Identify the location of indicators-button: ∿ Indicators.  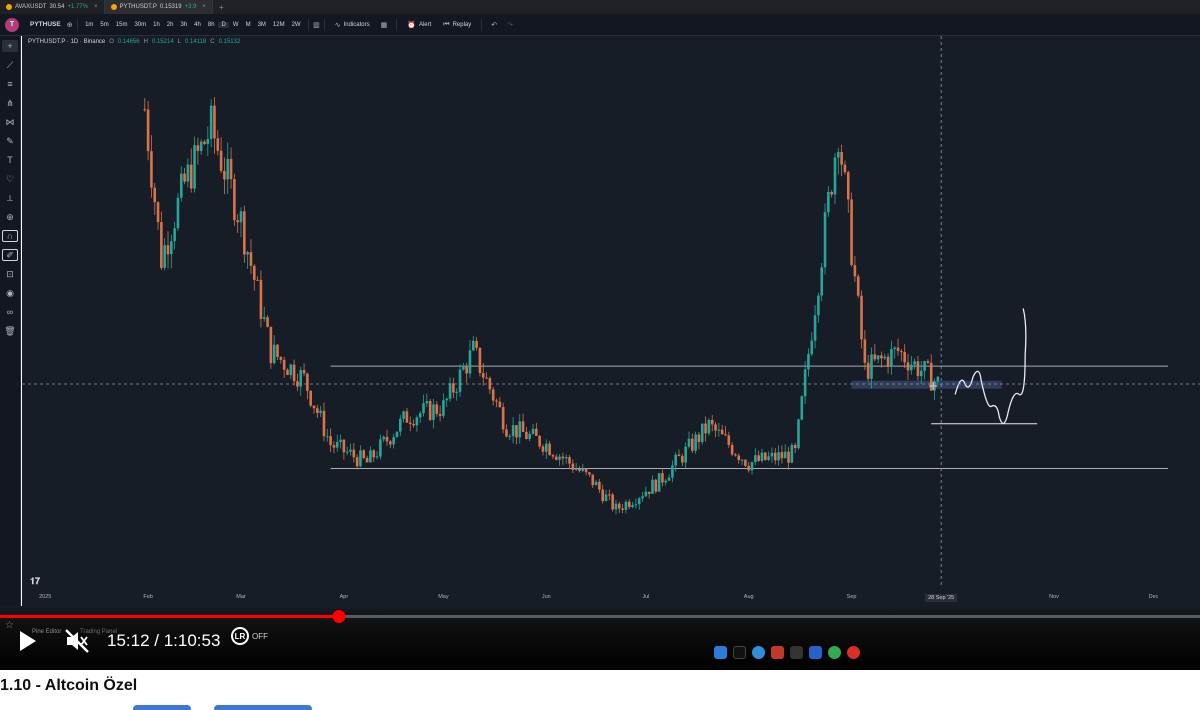
(352, 25).